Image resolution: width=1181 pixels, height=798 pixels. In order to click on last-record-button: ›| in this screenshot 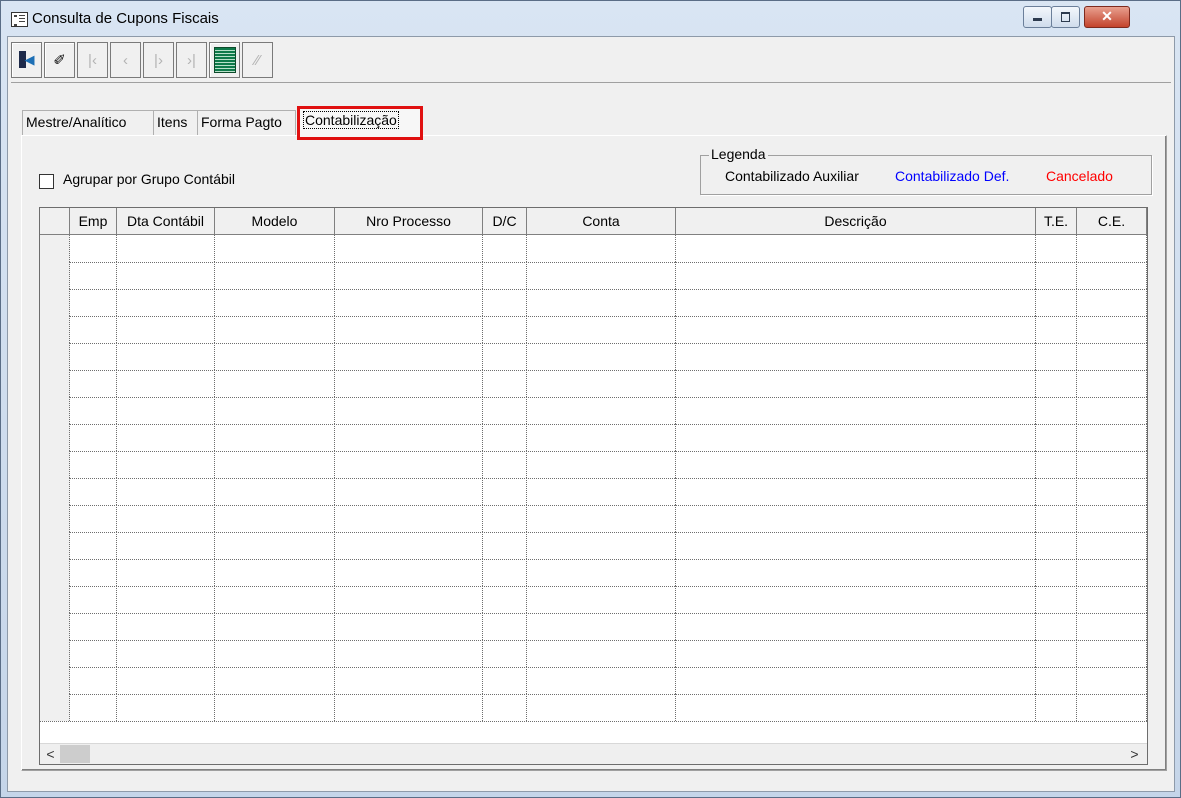, I will do `click(191, 60)`.